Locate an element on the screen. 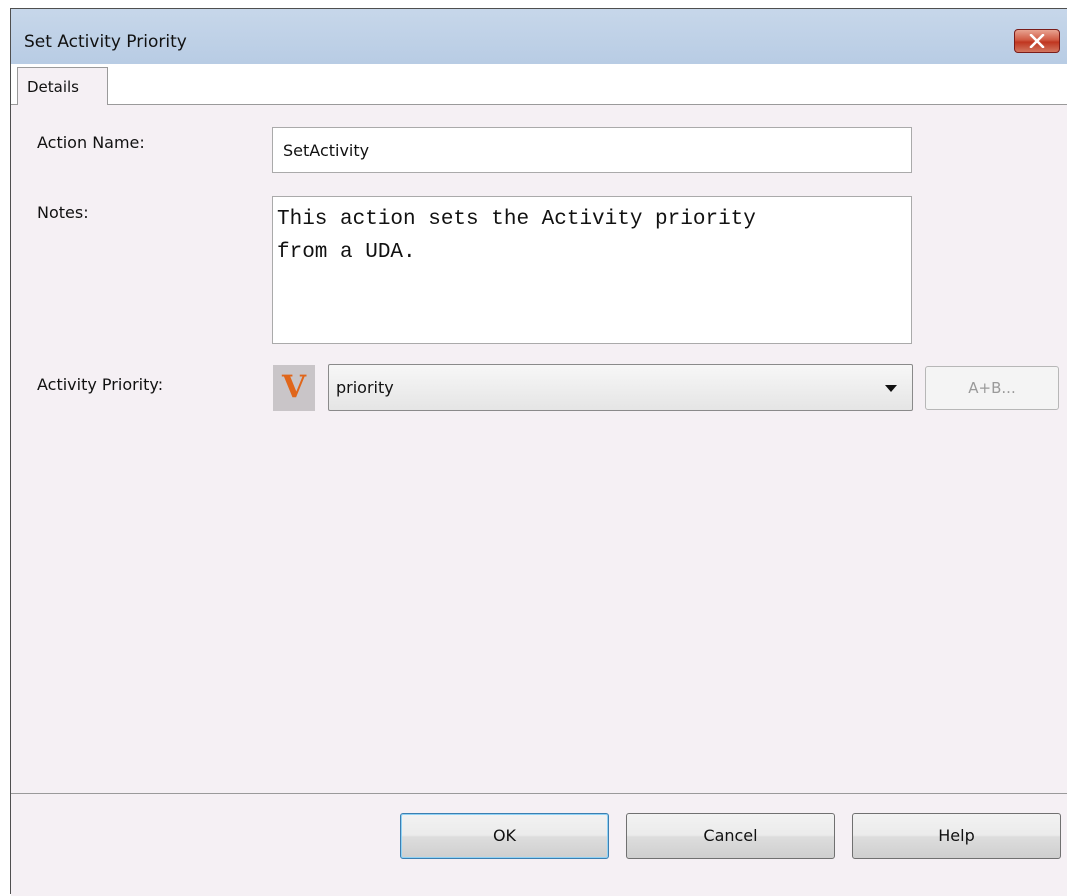 This screenshot has height=896, width=1067. action-name-label: Action Name: is located at coordinates (91, 142).